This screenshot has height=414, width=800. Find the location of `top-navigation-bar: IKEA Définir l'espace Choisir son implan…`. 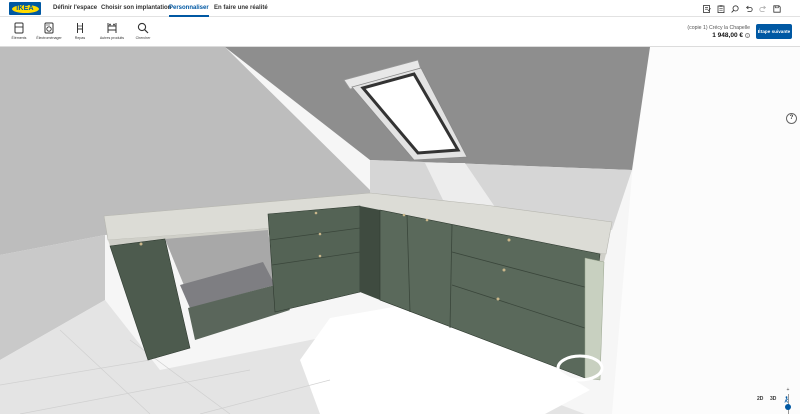

top-navigation-bar: IKEA Définir l'espace Choisir son implan… is located at coordinates (400, 8).